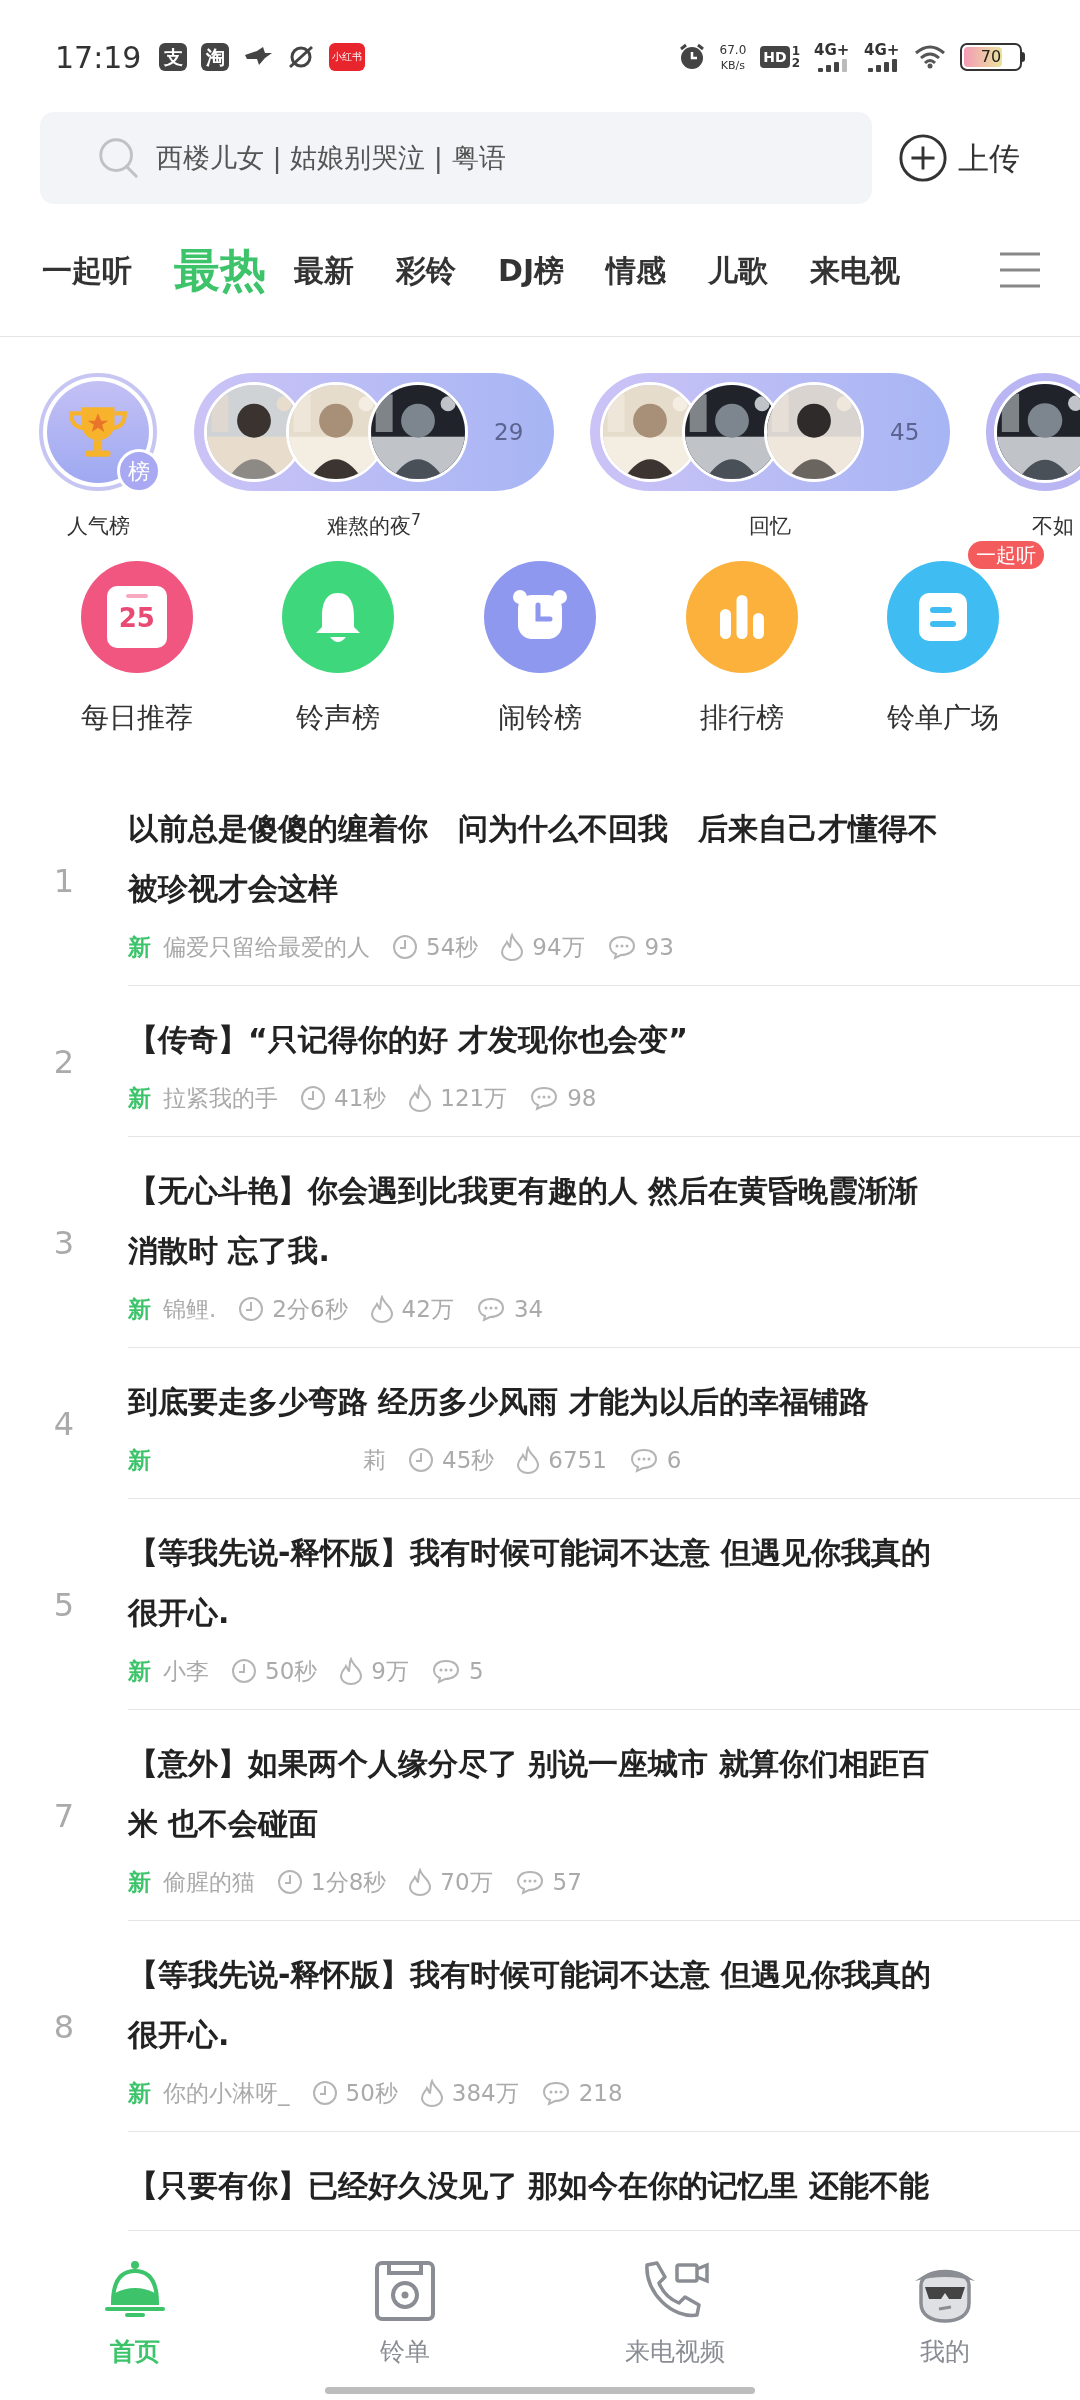 This screenshot has width=1080, height=2400. What do you see at coordinates (1020, 270) in the screenshot?
I see `menu-icon` at bounding box center [1020, 270].